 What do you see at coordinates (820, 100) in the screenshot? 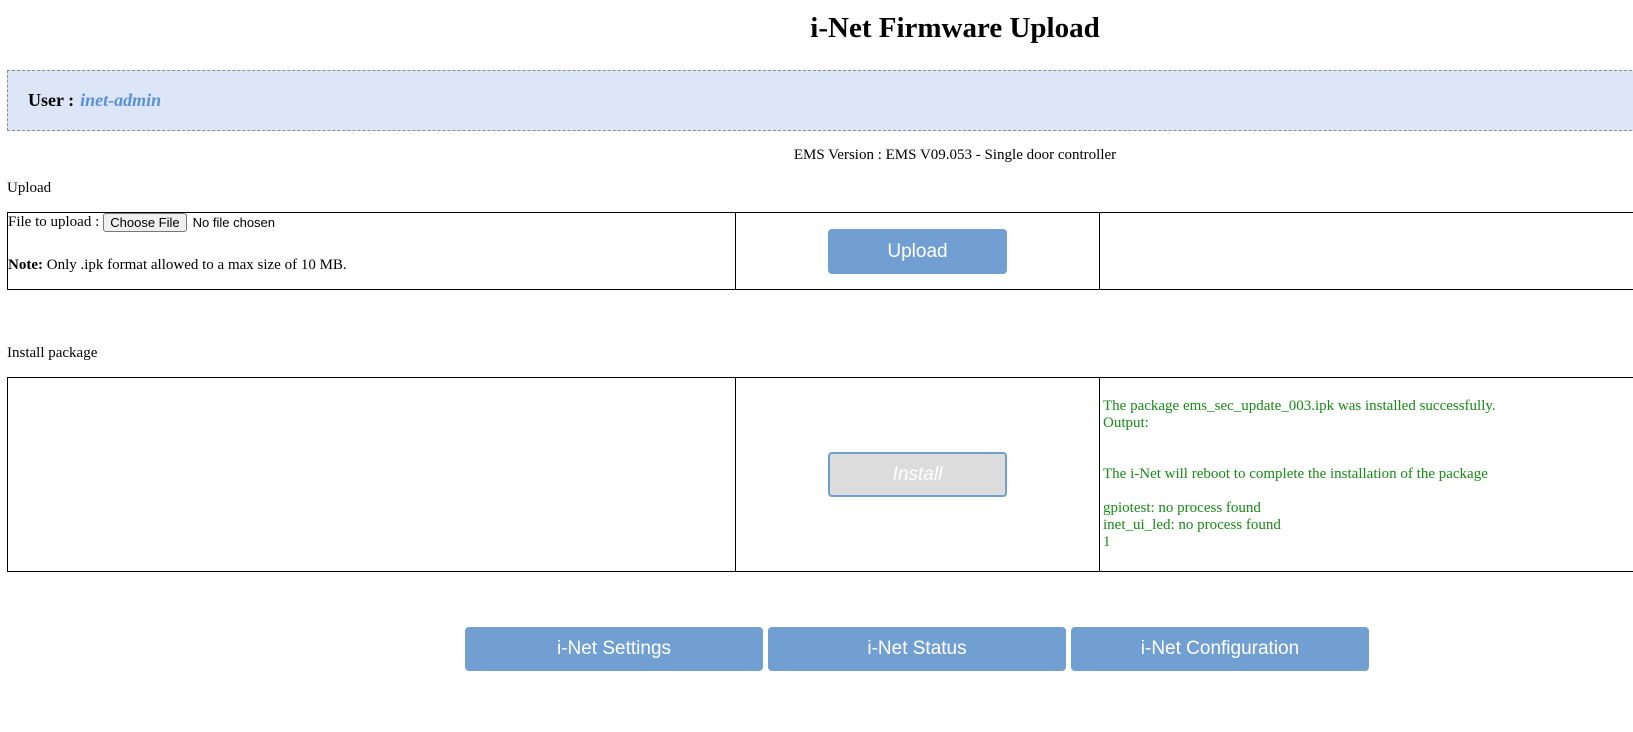
I see `user-bar: User : inet-admin` at bounding box center [820, 100].